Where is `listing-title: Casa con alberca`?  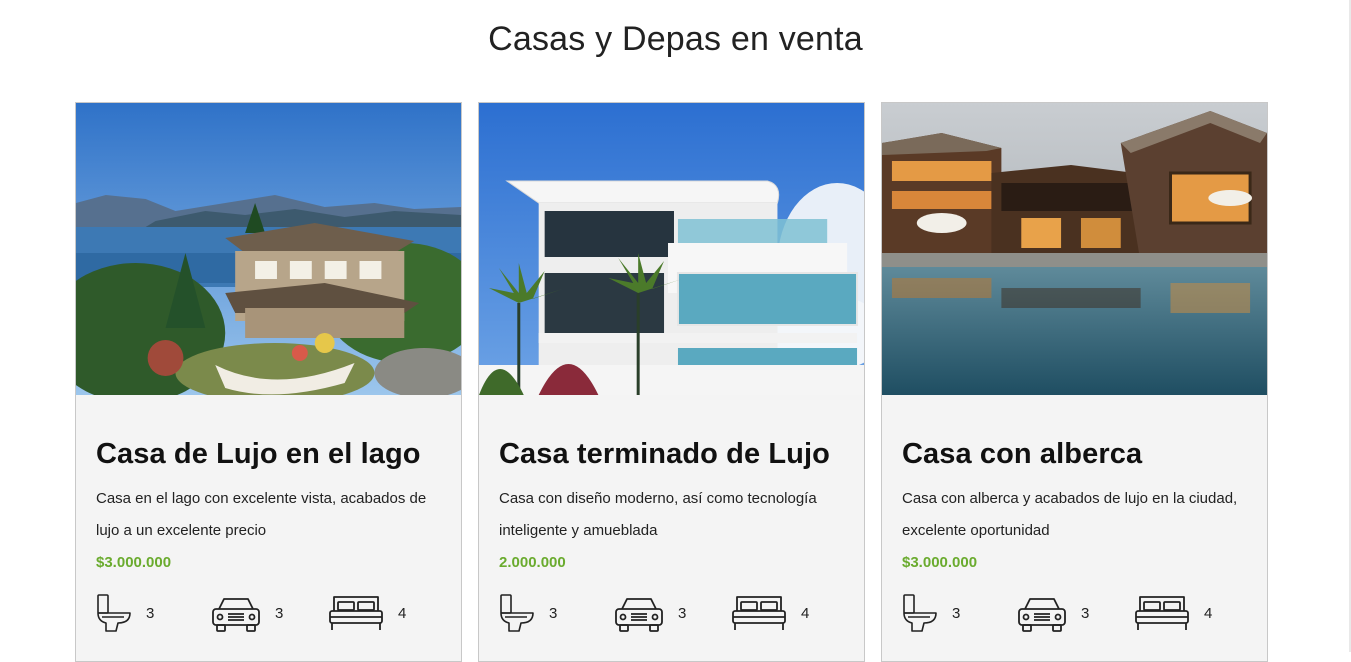
listing-title: Casa con alberca is located at coordinates (1074, 454).